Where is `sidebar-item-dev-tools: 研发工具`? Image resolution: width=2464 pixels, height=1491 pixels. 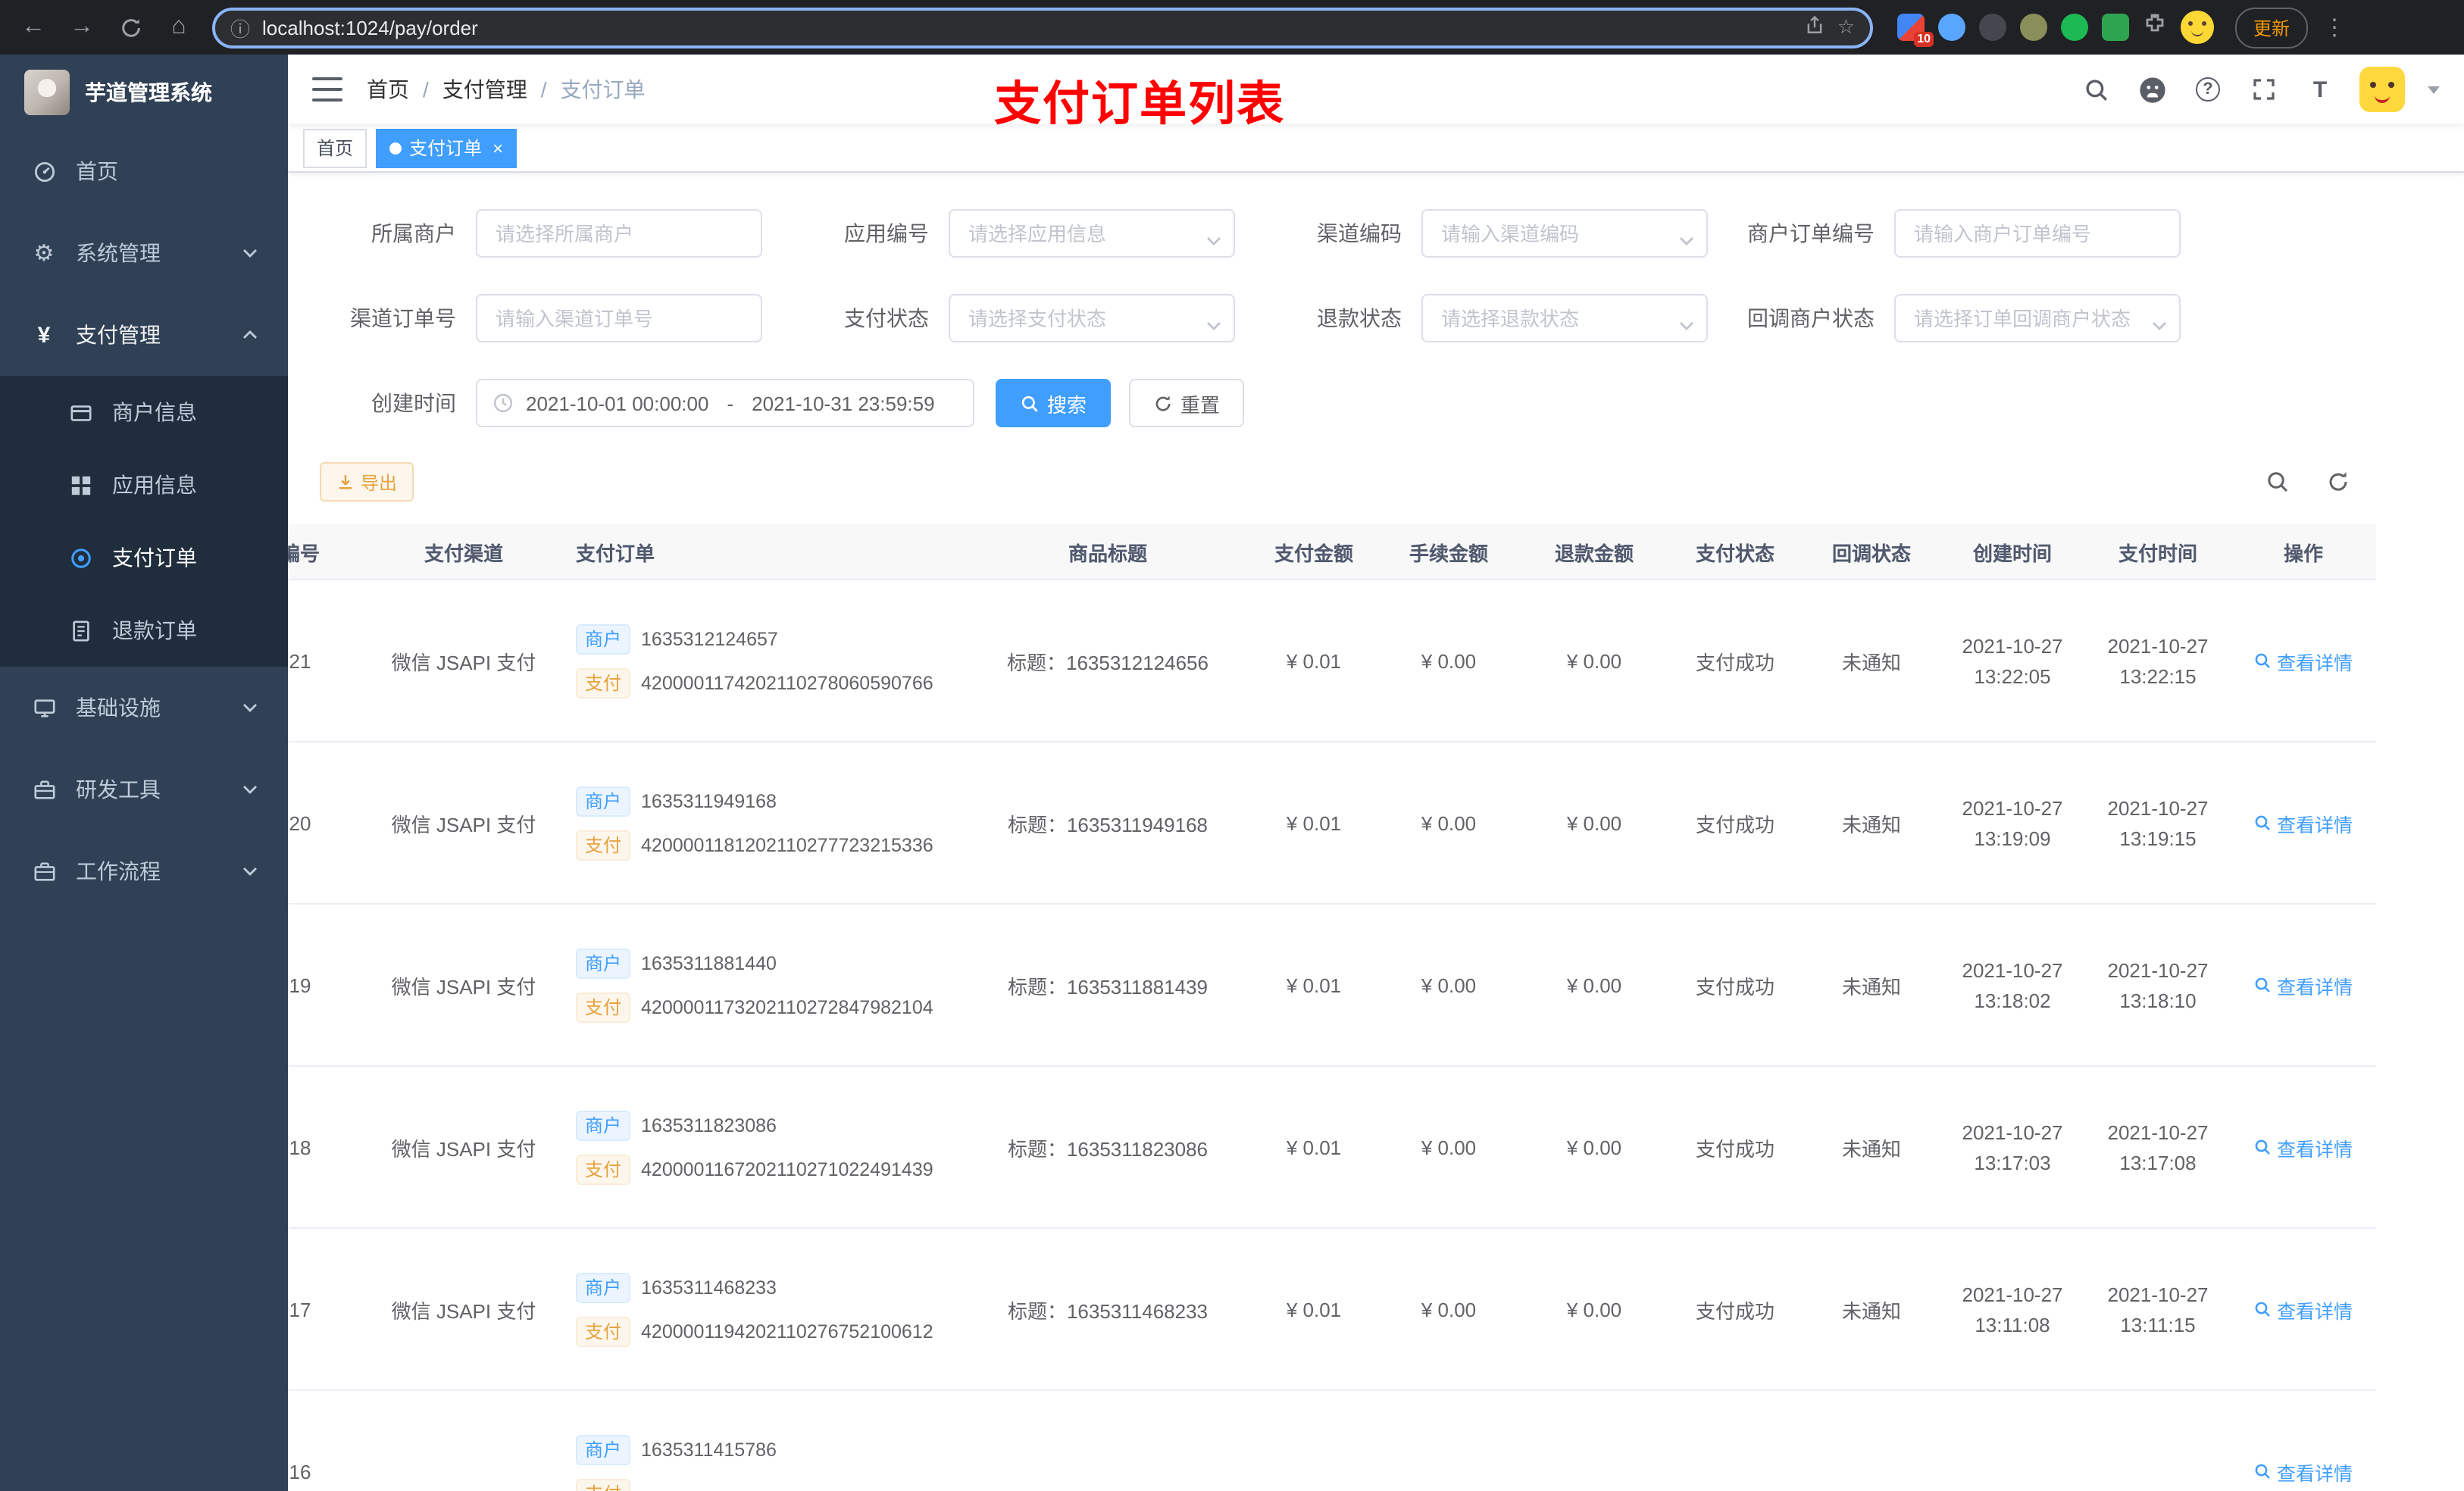
sidebar-item-dev-tools: 研发工具 is located at coordinates (144, 789).